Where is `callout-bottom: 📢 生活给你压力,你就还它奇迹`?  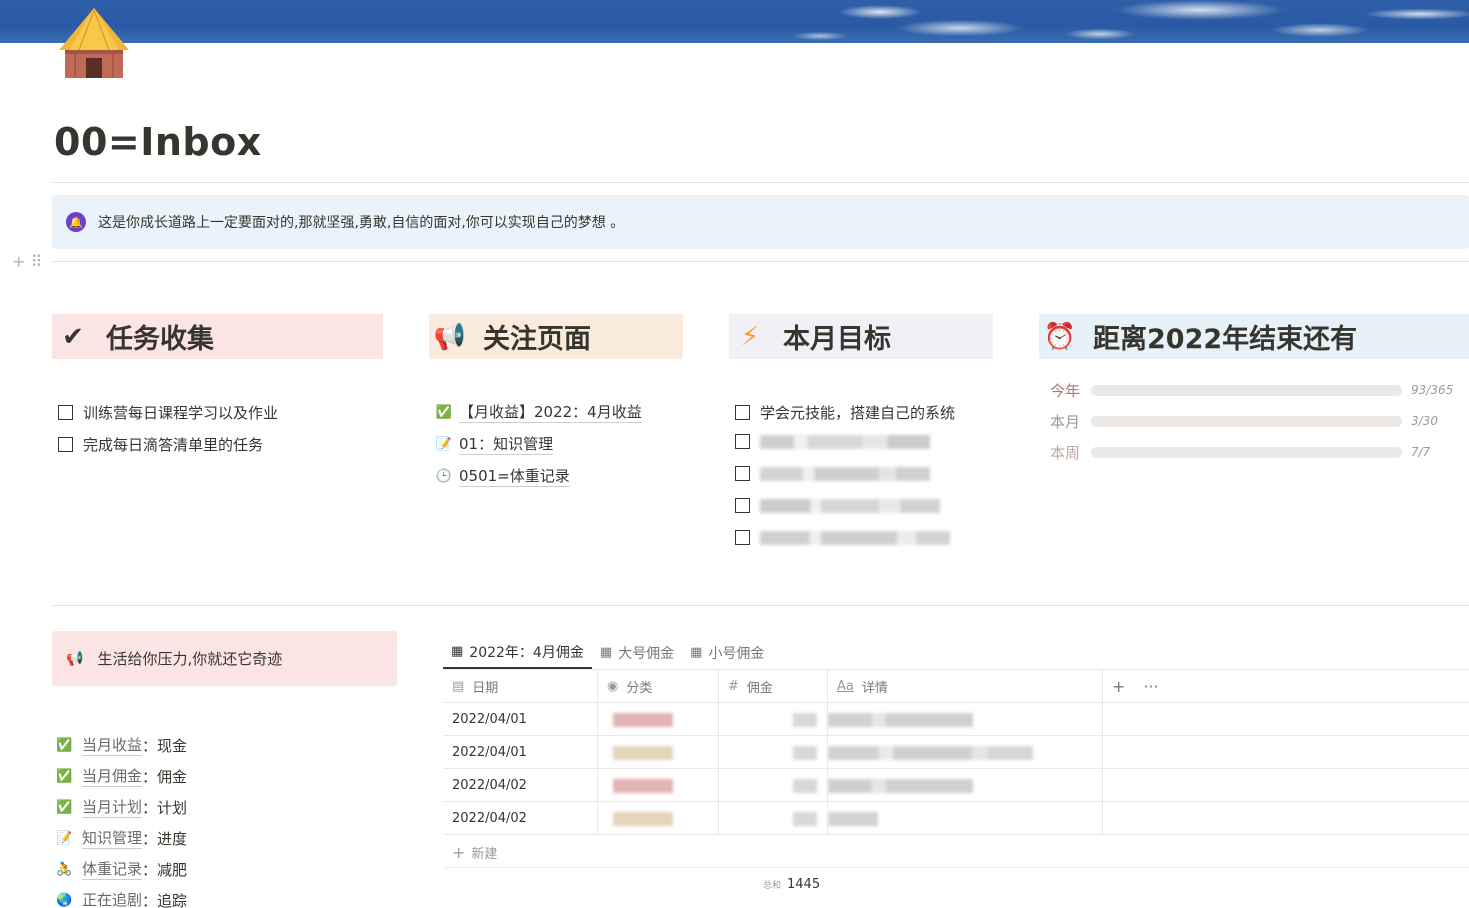
callout-bottom: 📢 生活给你压力,你就还它奇迹 is located at coordinates (224, 658).